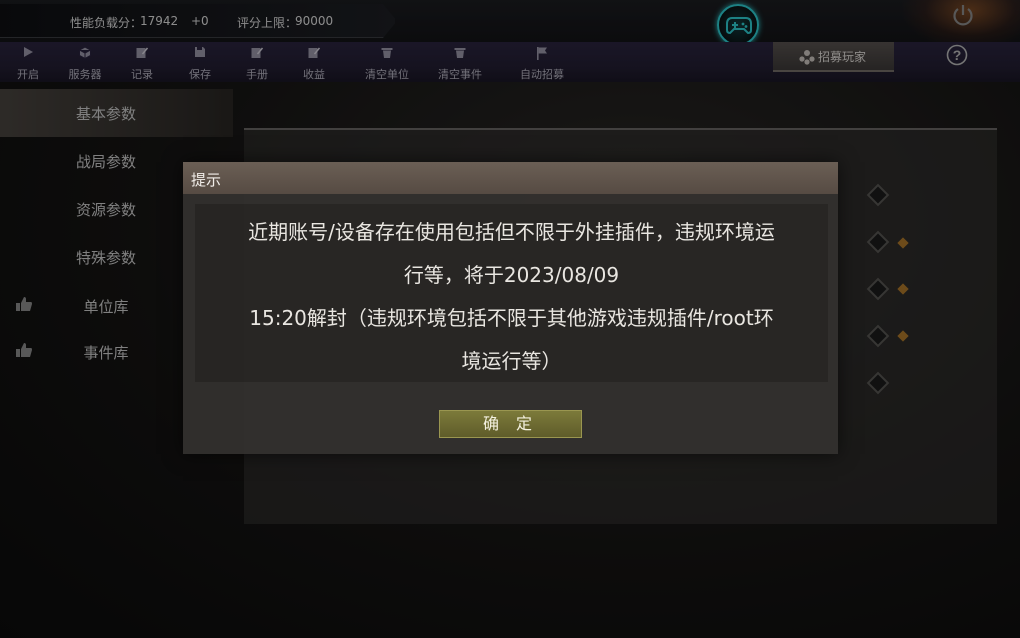 The width and height of the screenshot is (1020, 638). I want to click on message-line: 近期账号/设备存在使用包括但不限于外挂插件，违规环境运, so click(511, 232).